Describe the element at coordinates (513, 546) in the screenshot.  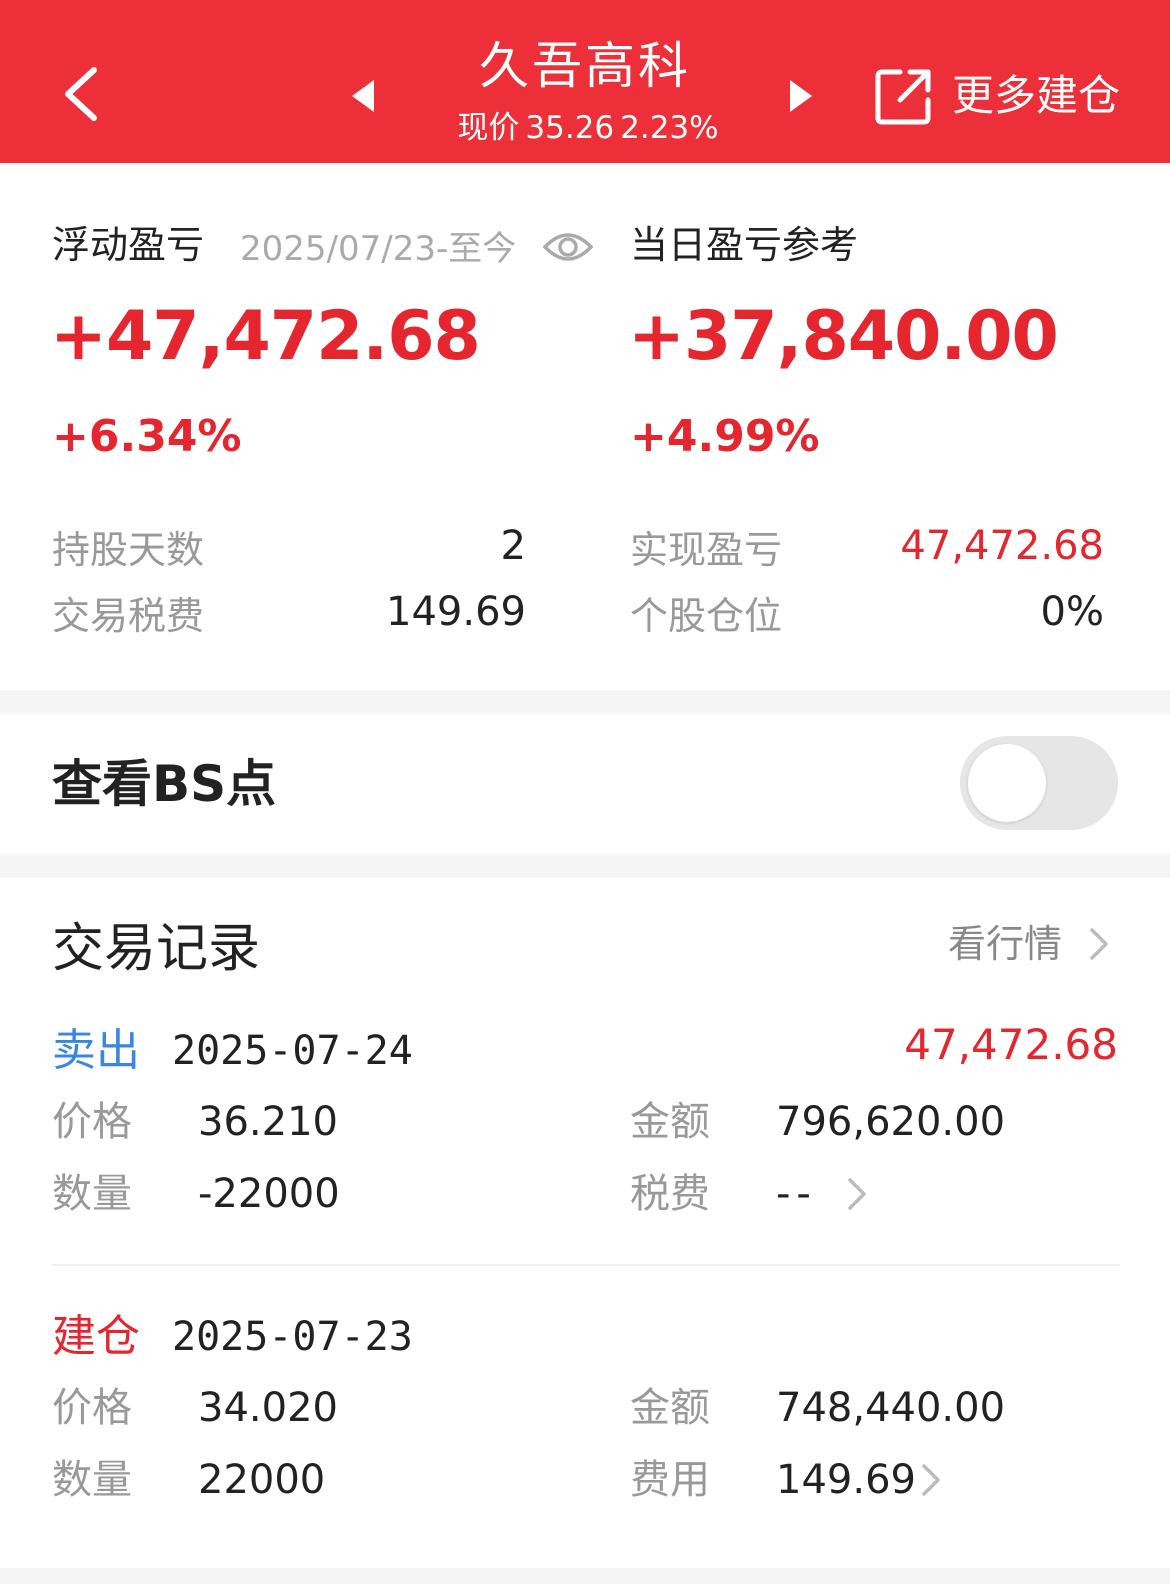
I see `hold-days-value: 2` at that location.